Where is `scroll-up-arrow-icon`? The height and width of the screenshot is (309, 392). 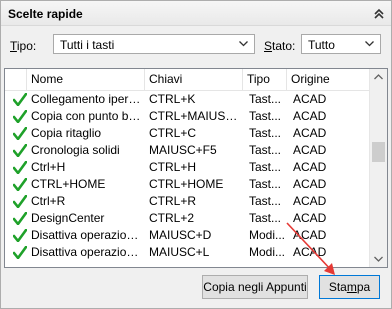
scroll-up-arrow-icon is located at coordinates (378, 77).